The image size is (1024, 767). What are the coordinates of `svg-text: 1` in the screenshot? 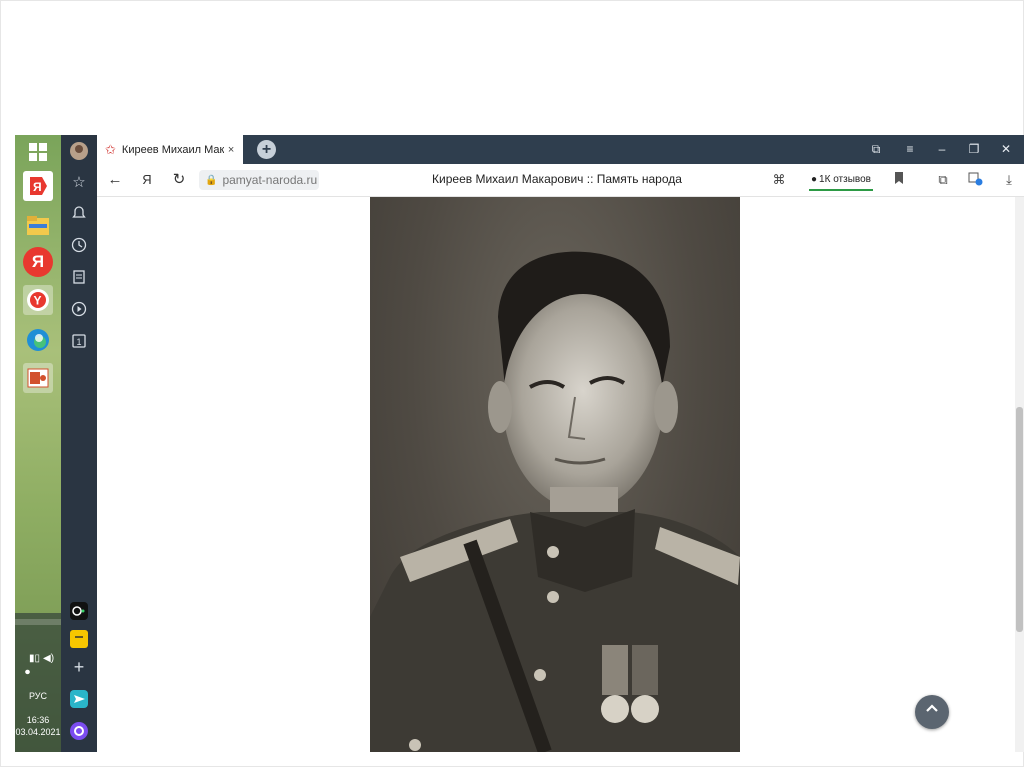 It's located at (79, 342).